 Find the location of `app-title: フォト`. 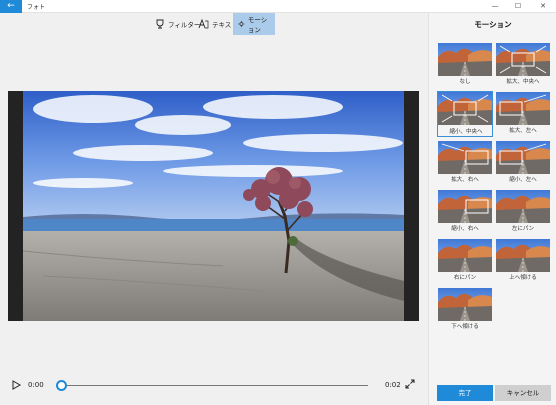

app-title: フォト is located at coordinates (36, 7).